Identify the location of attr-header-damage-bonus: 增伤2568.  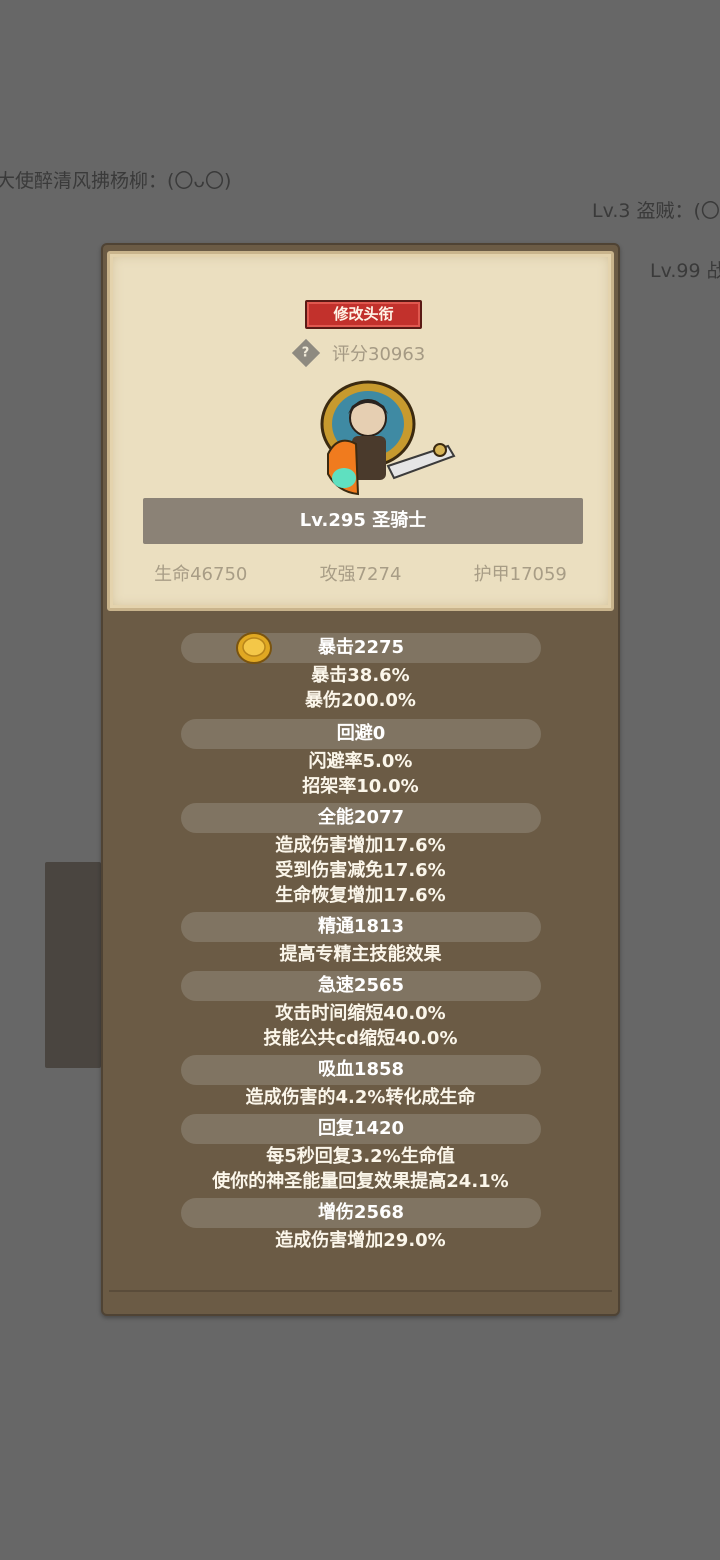
(361, 1213).